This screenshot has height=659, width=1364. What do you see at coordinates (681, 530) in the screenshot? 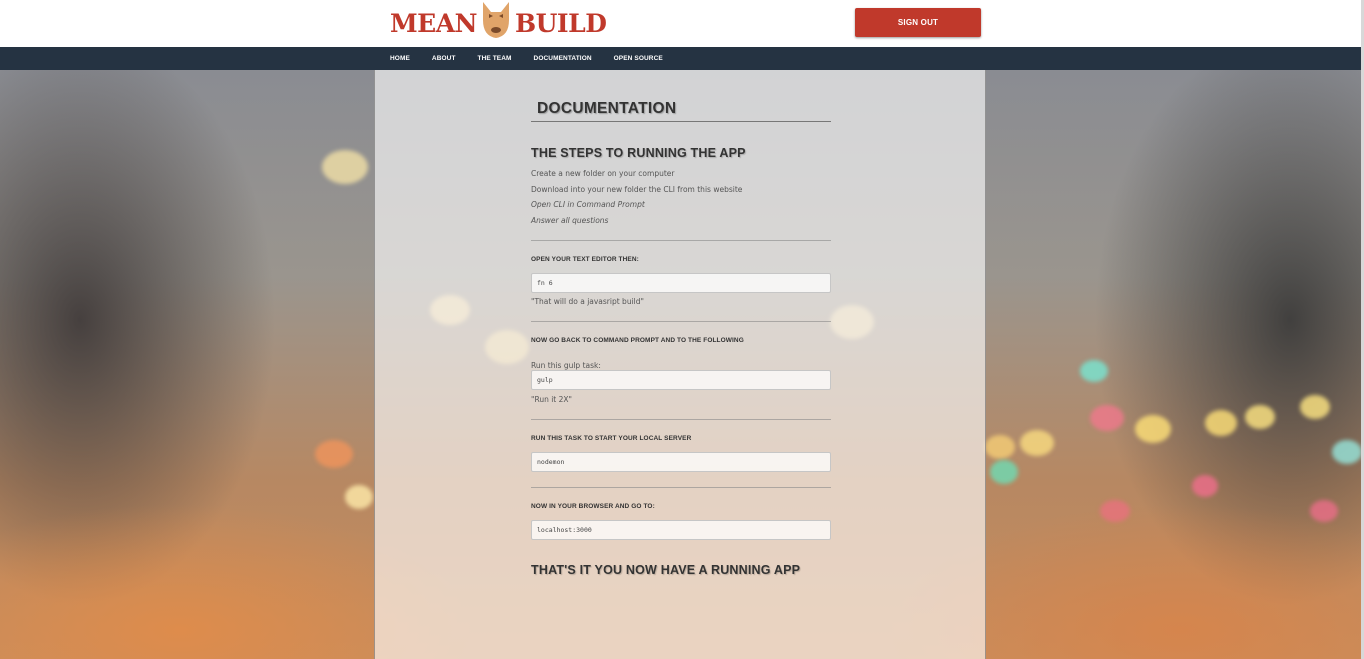
I see `browser-code-field: localhost:3000` at bounding box center [681, 530].